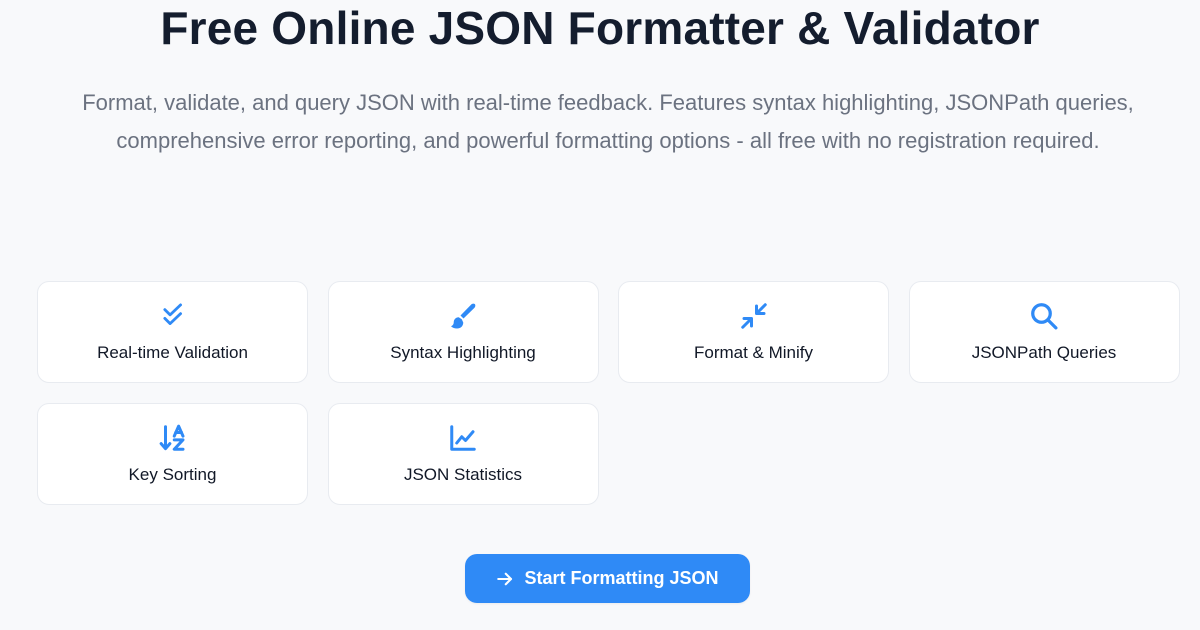 This screenshot has width=1200, height=630. Describe the element at coordinates (753, 332) in the screenshot. I see `feature-card-format-minify: Format & Minify` at that location.